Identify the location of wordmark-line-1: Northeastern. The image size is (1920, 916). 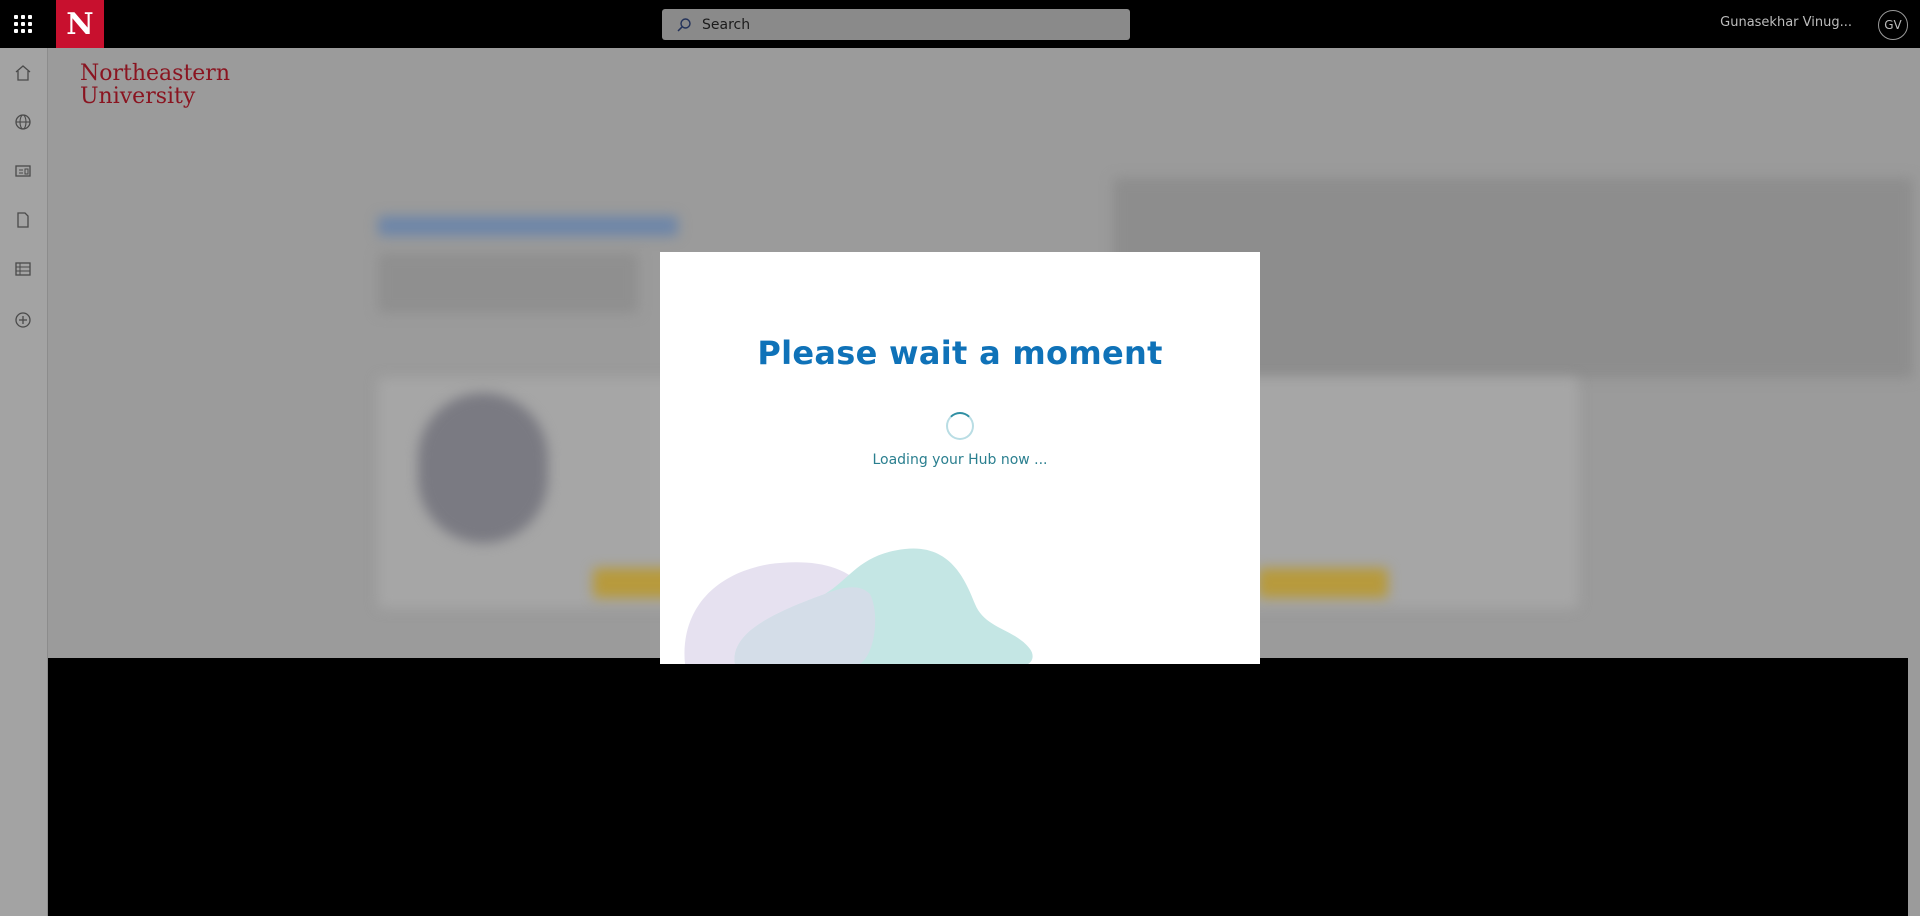
(155, 73).